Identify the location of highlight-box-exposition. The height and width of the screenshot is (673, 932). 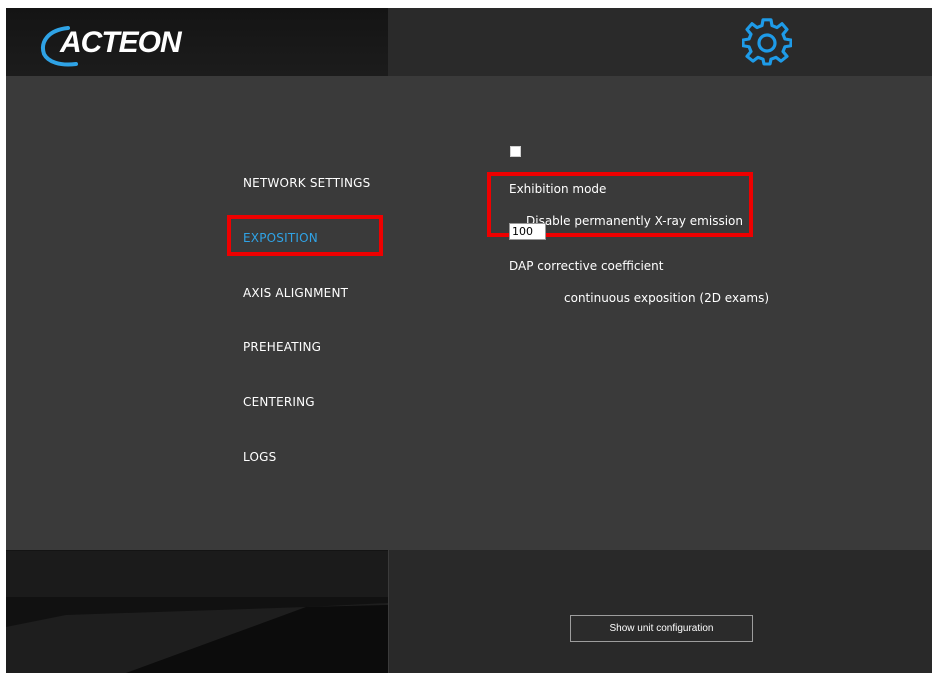
(305, 235).